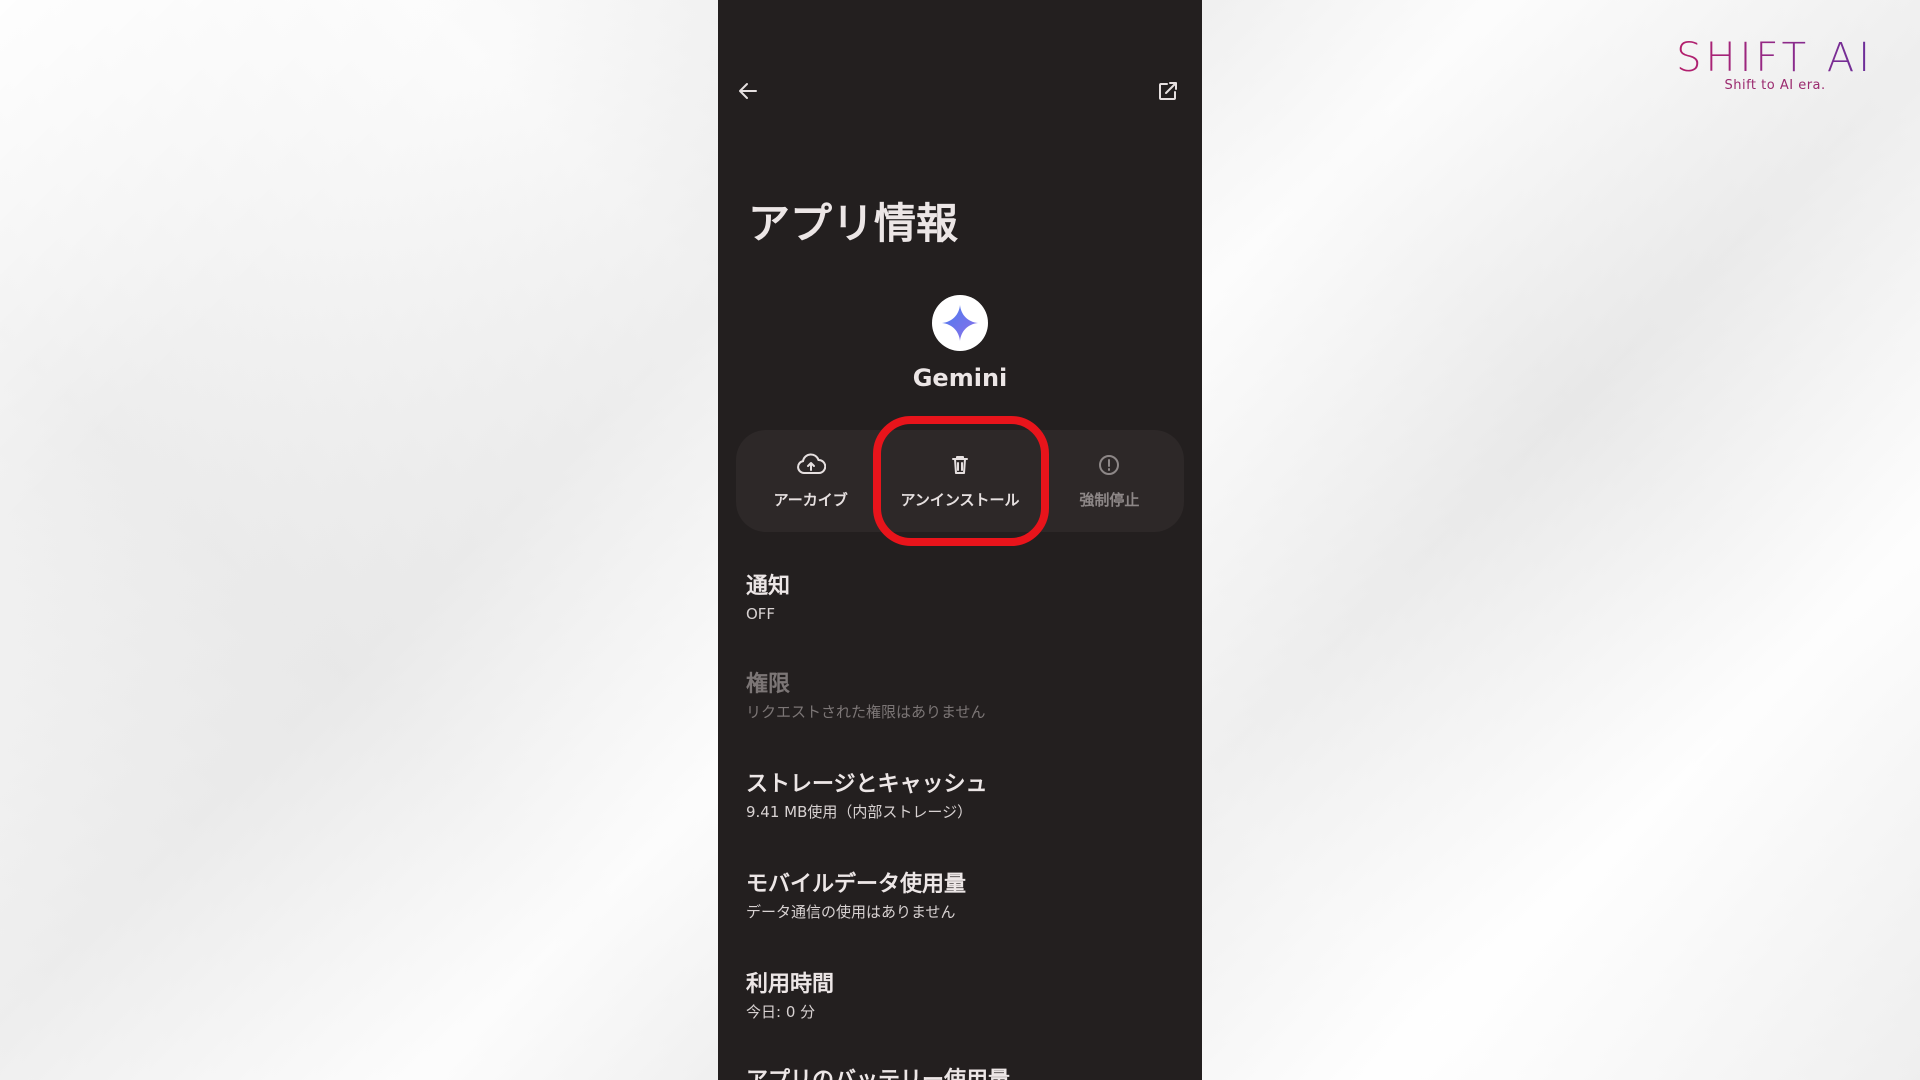 This screenshot has width=1920, height=1080. Describe the element at coordinates (859, 812) in the screenshot. I see `setting-subtitle: 9.41 MB使用（内部ストレージ）` at that location.